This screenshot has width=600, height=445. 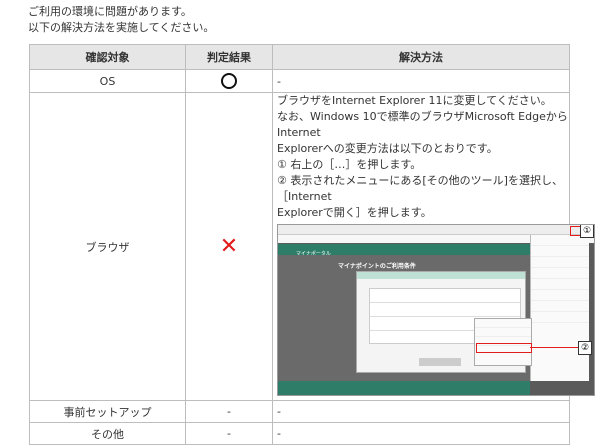 What do you see at coordinates (414, 100) in the screenshot?
I see `method-line: ブラウザをInternet Explorer 11に変更してください。` at bounding box center [414, 100].